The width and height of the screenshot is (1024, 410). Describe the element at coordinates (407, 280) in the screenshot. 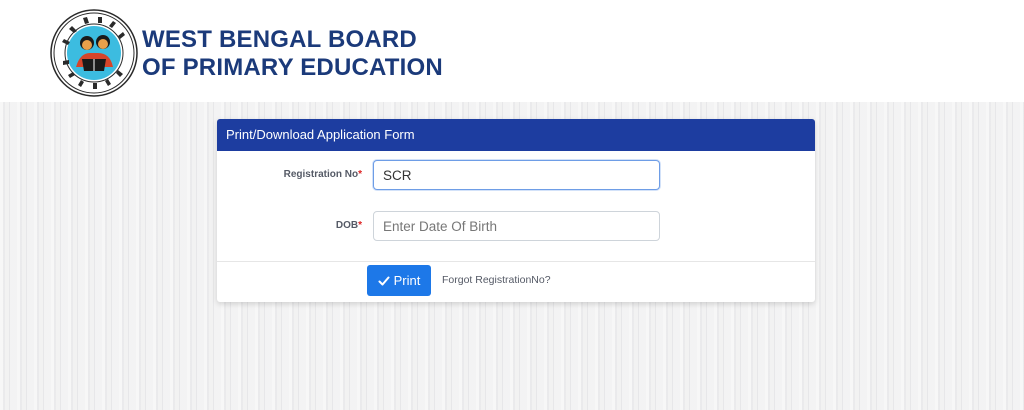

I see `print-button-label: Print` at that location.